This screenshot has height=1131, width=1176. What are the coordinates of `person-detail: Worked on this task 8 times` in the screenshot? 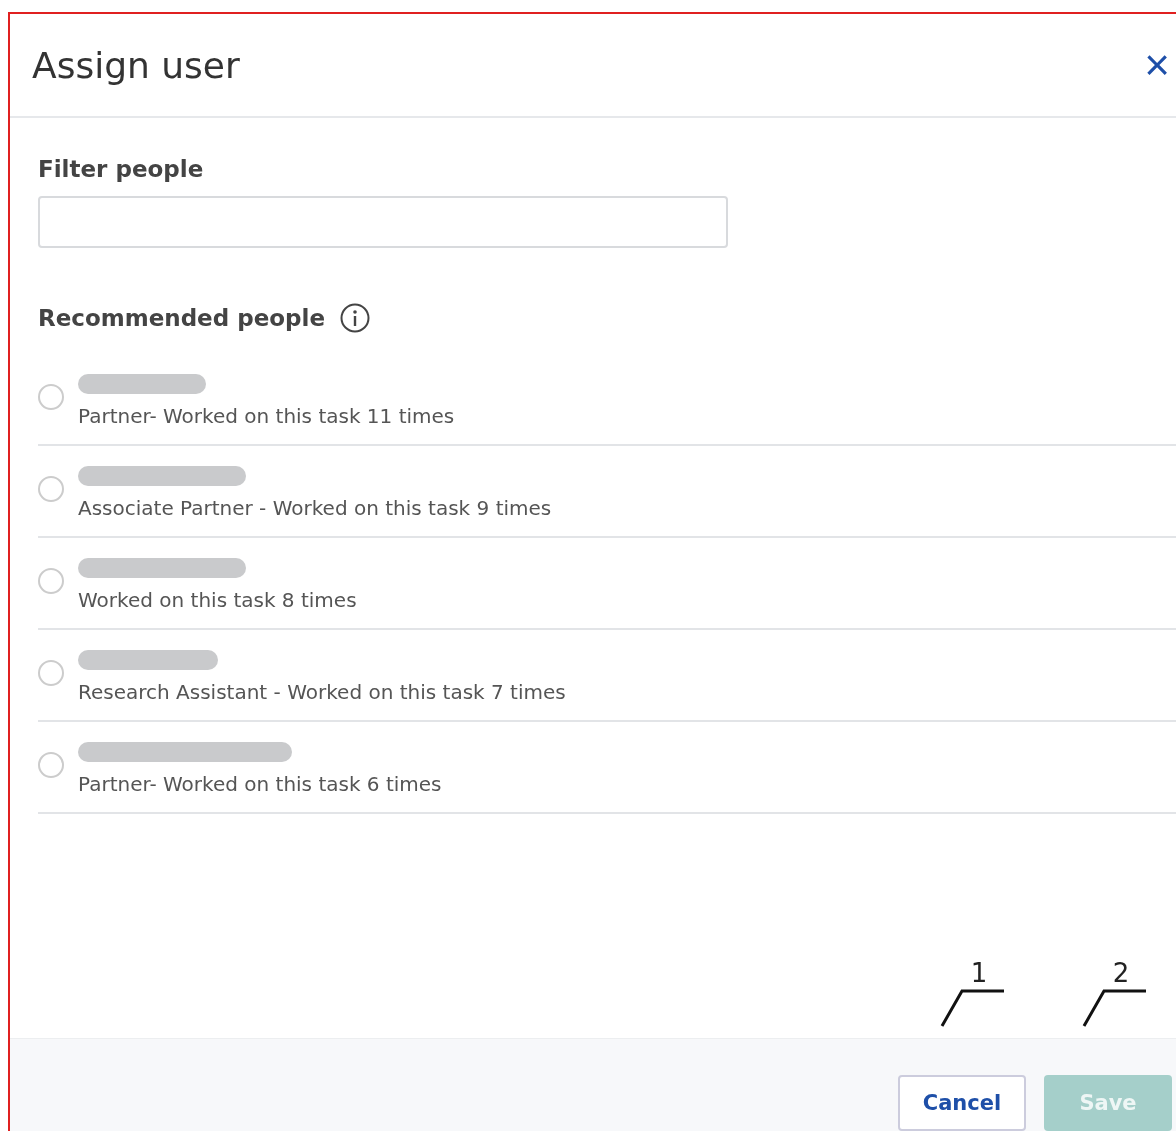 It's located at (218, 600).